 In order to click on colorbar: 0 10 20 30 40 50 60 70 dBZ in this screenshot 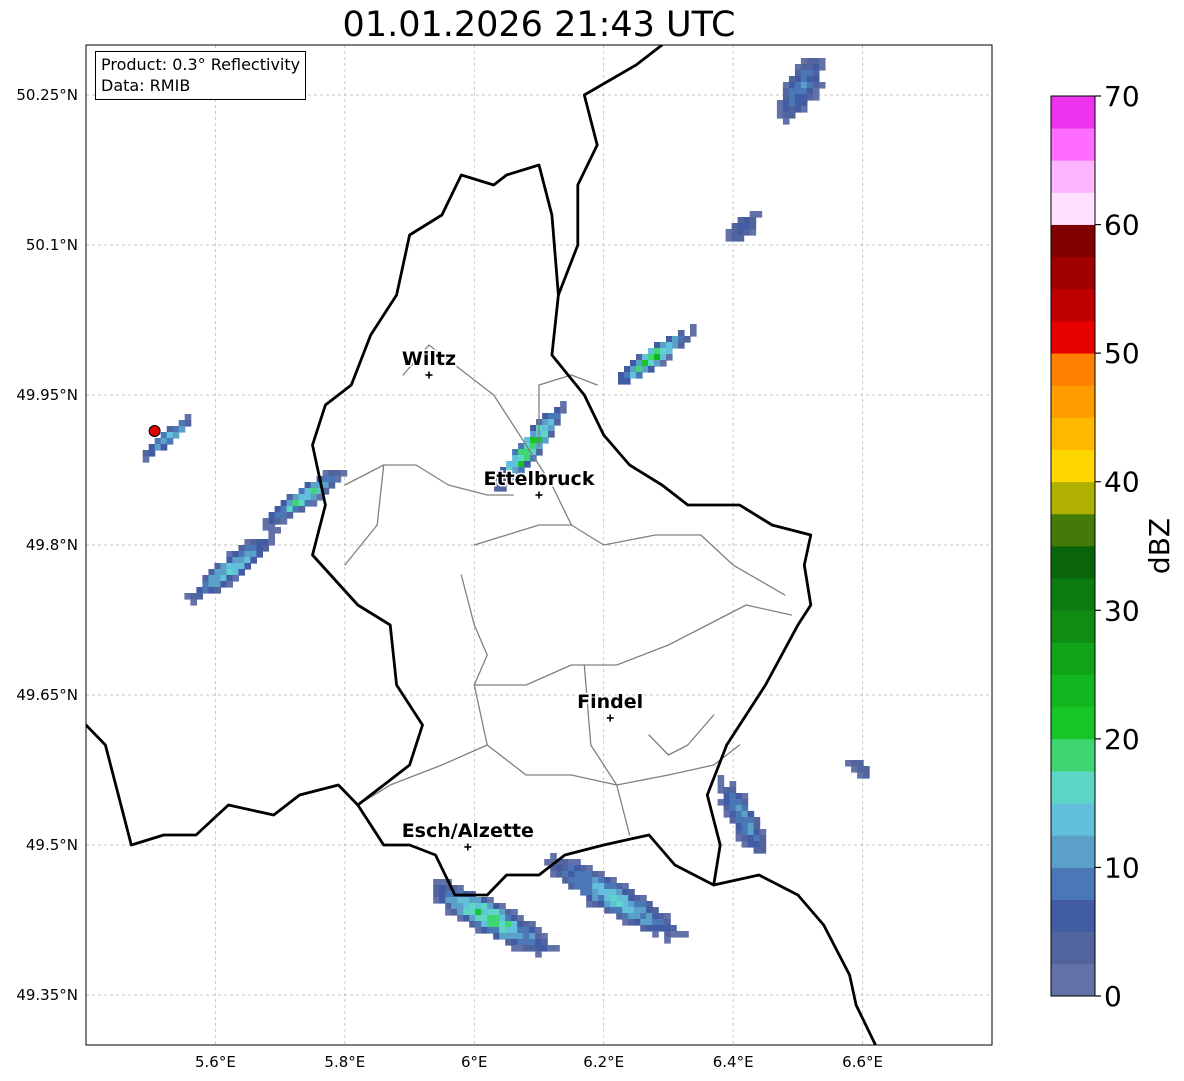, I will do `click(1113, 546)`.